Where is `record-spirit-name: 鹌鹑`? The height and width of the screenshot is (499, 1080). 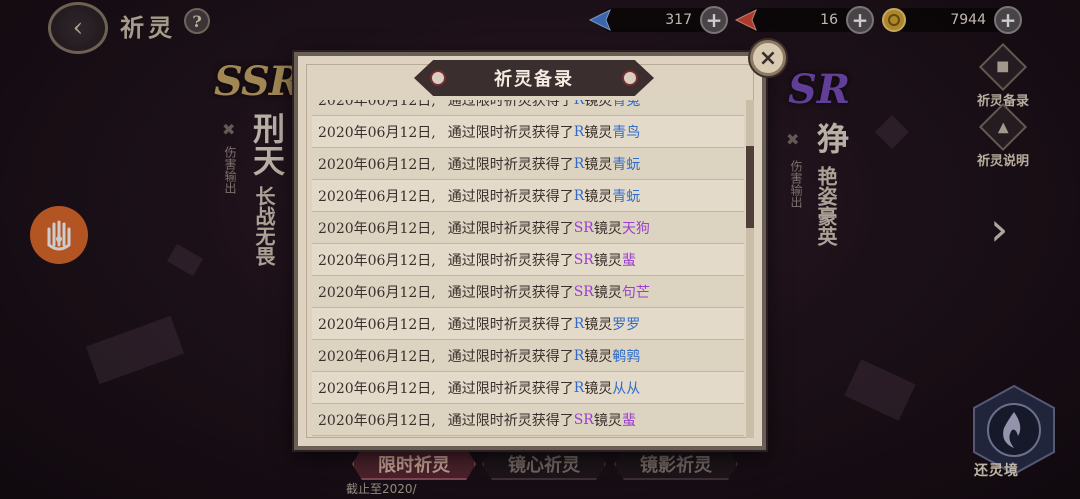
record-spirit-name: 鹌鹑 is located at coordinates (626, 356).